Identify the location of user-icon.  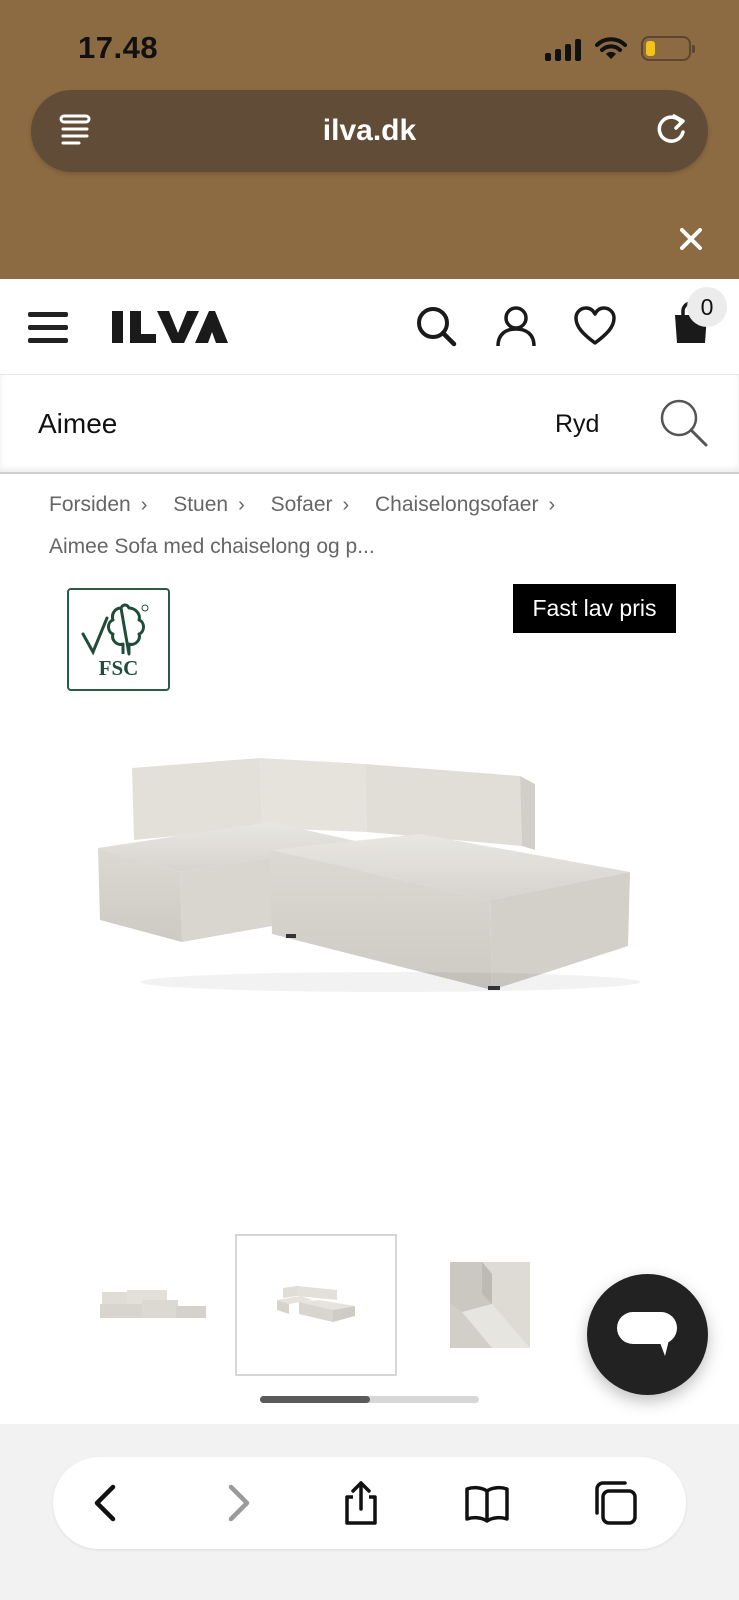
(516, 326).